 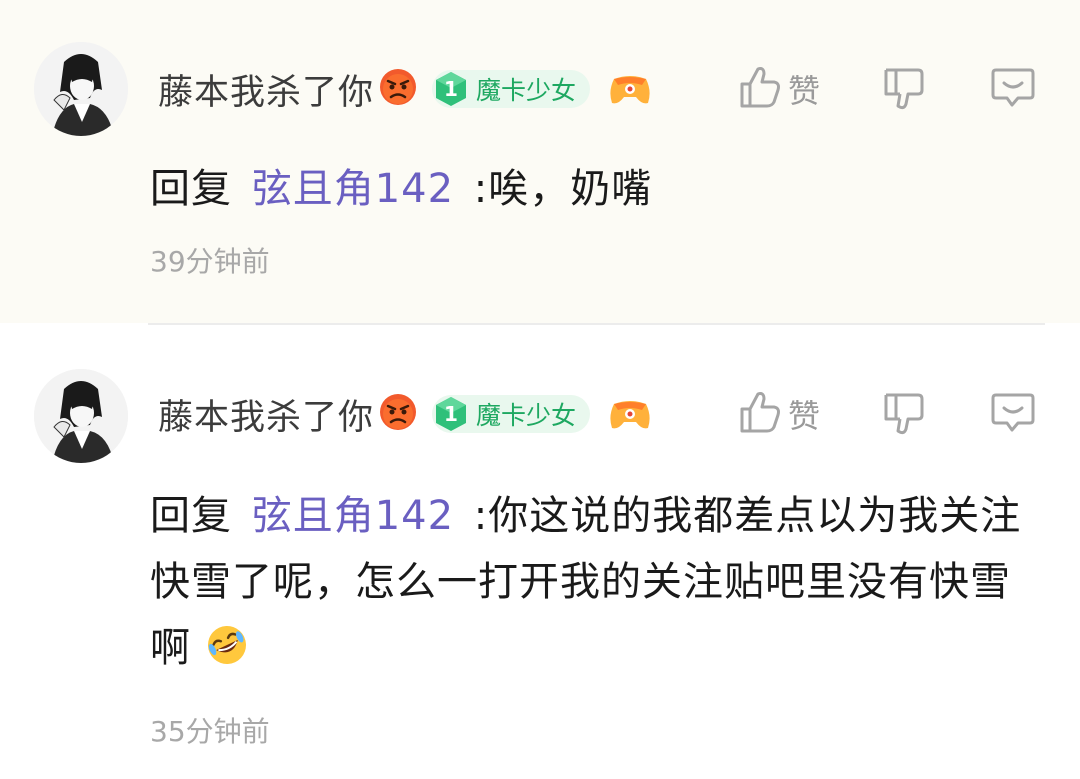 I want to click on timestamp: 35分钟前, so click(x=210, y=731).